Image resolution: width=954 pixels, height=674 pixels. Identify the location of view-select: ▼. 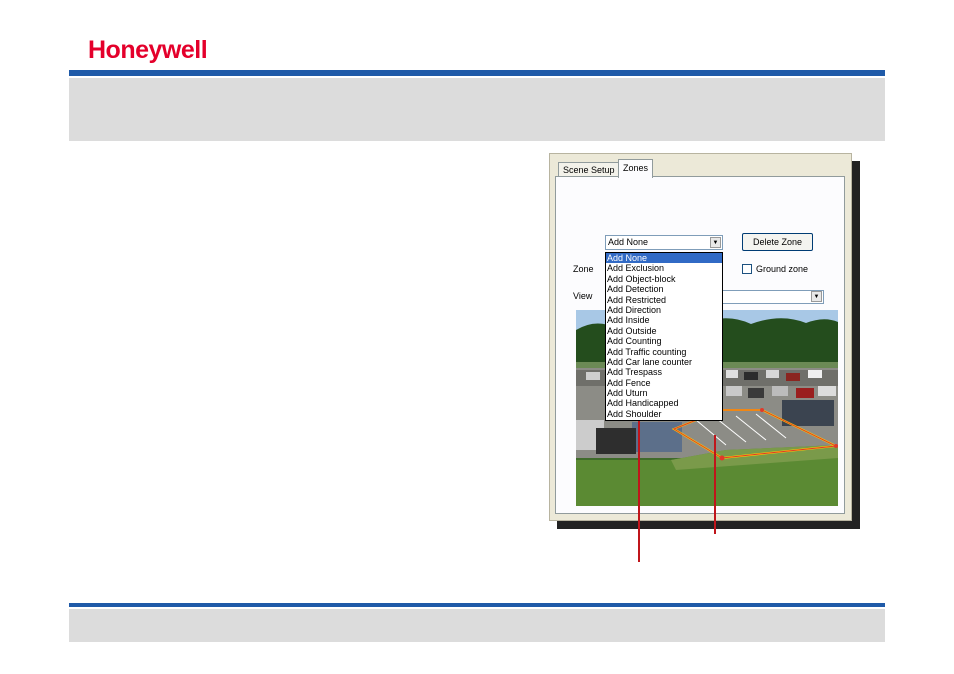
(773, 297).